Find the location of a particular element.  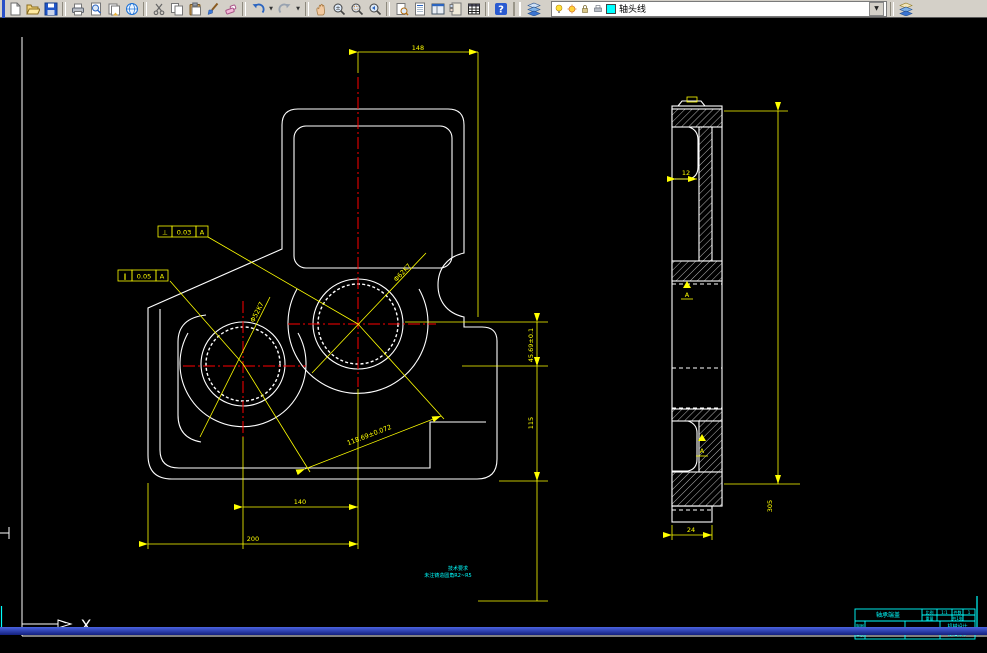

layer-freeze-icon is located at coordinates (572, 9).